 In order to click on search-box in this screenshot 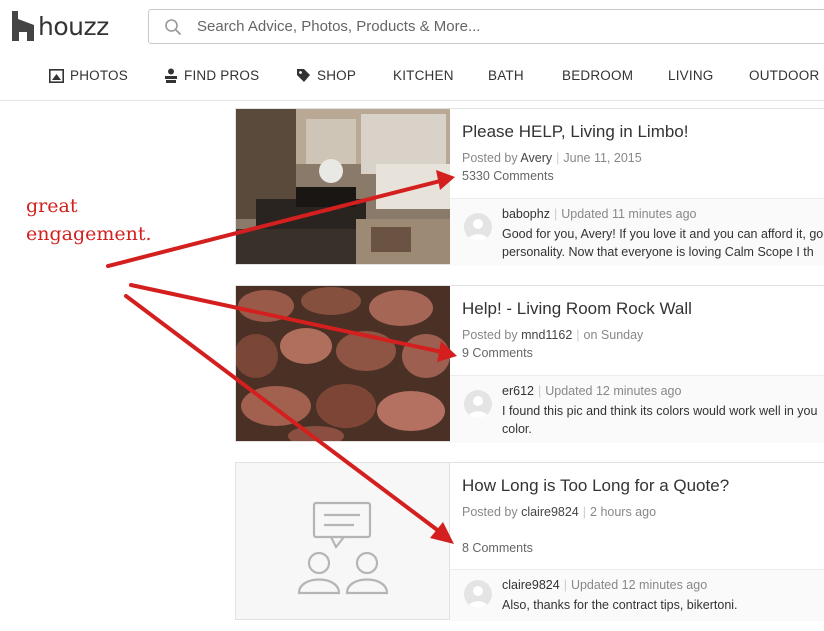, I will do `click(486, 26)`.